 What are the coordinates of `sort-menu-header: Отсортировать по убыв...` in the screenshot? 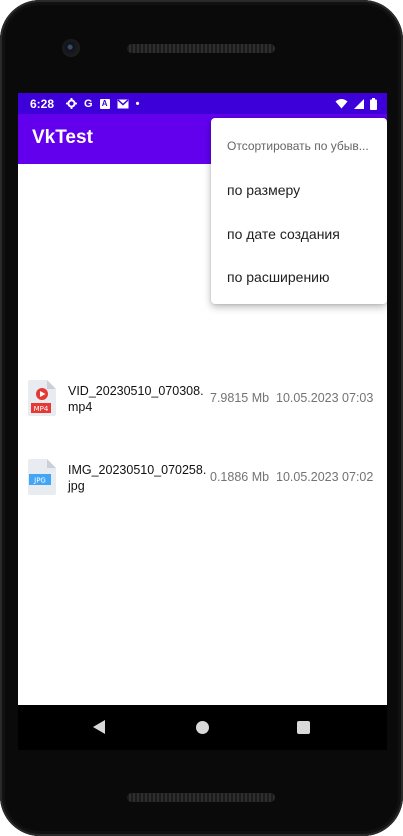 It's located at (303, 146).